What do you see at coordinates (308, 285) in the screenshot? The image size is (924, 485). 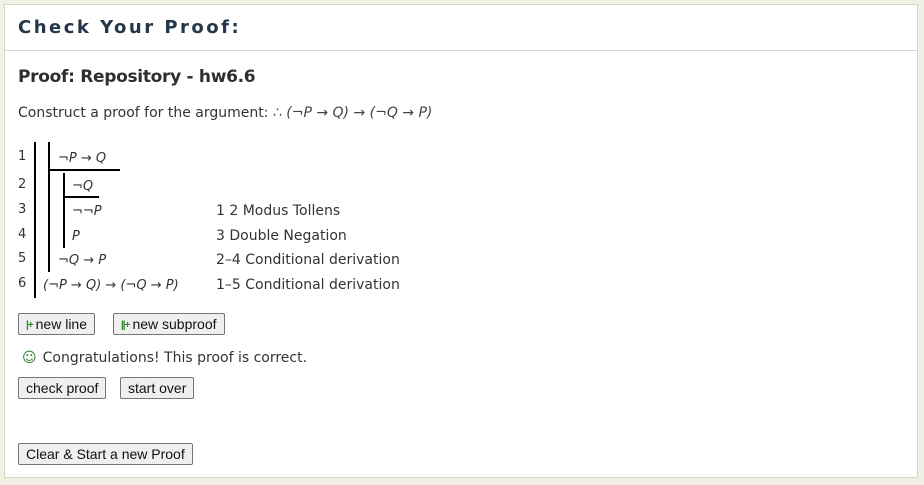 I see `line-justification: 1–5 Conditional derivation` at bounding box center [308, 285].